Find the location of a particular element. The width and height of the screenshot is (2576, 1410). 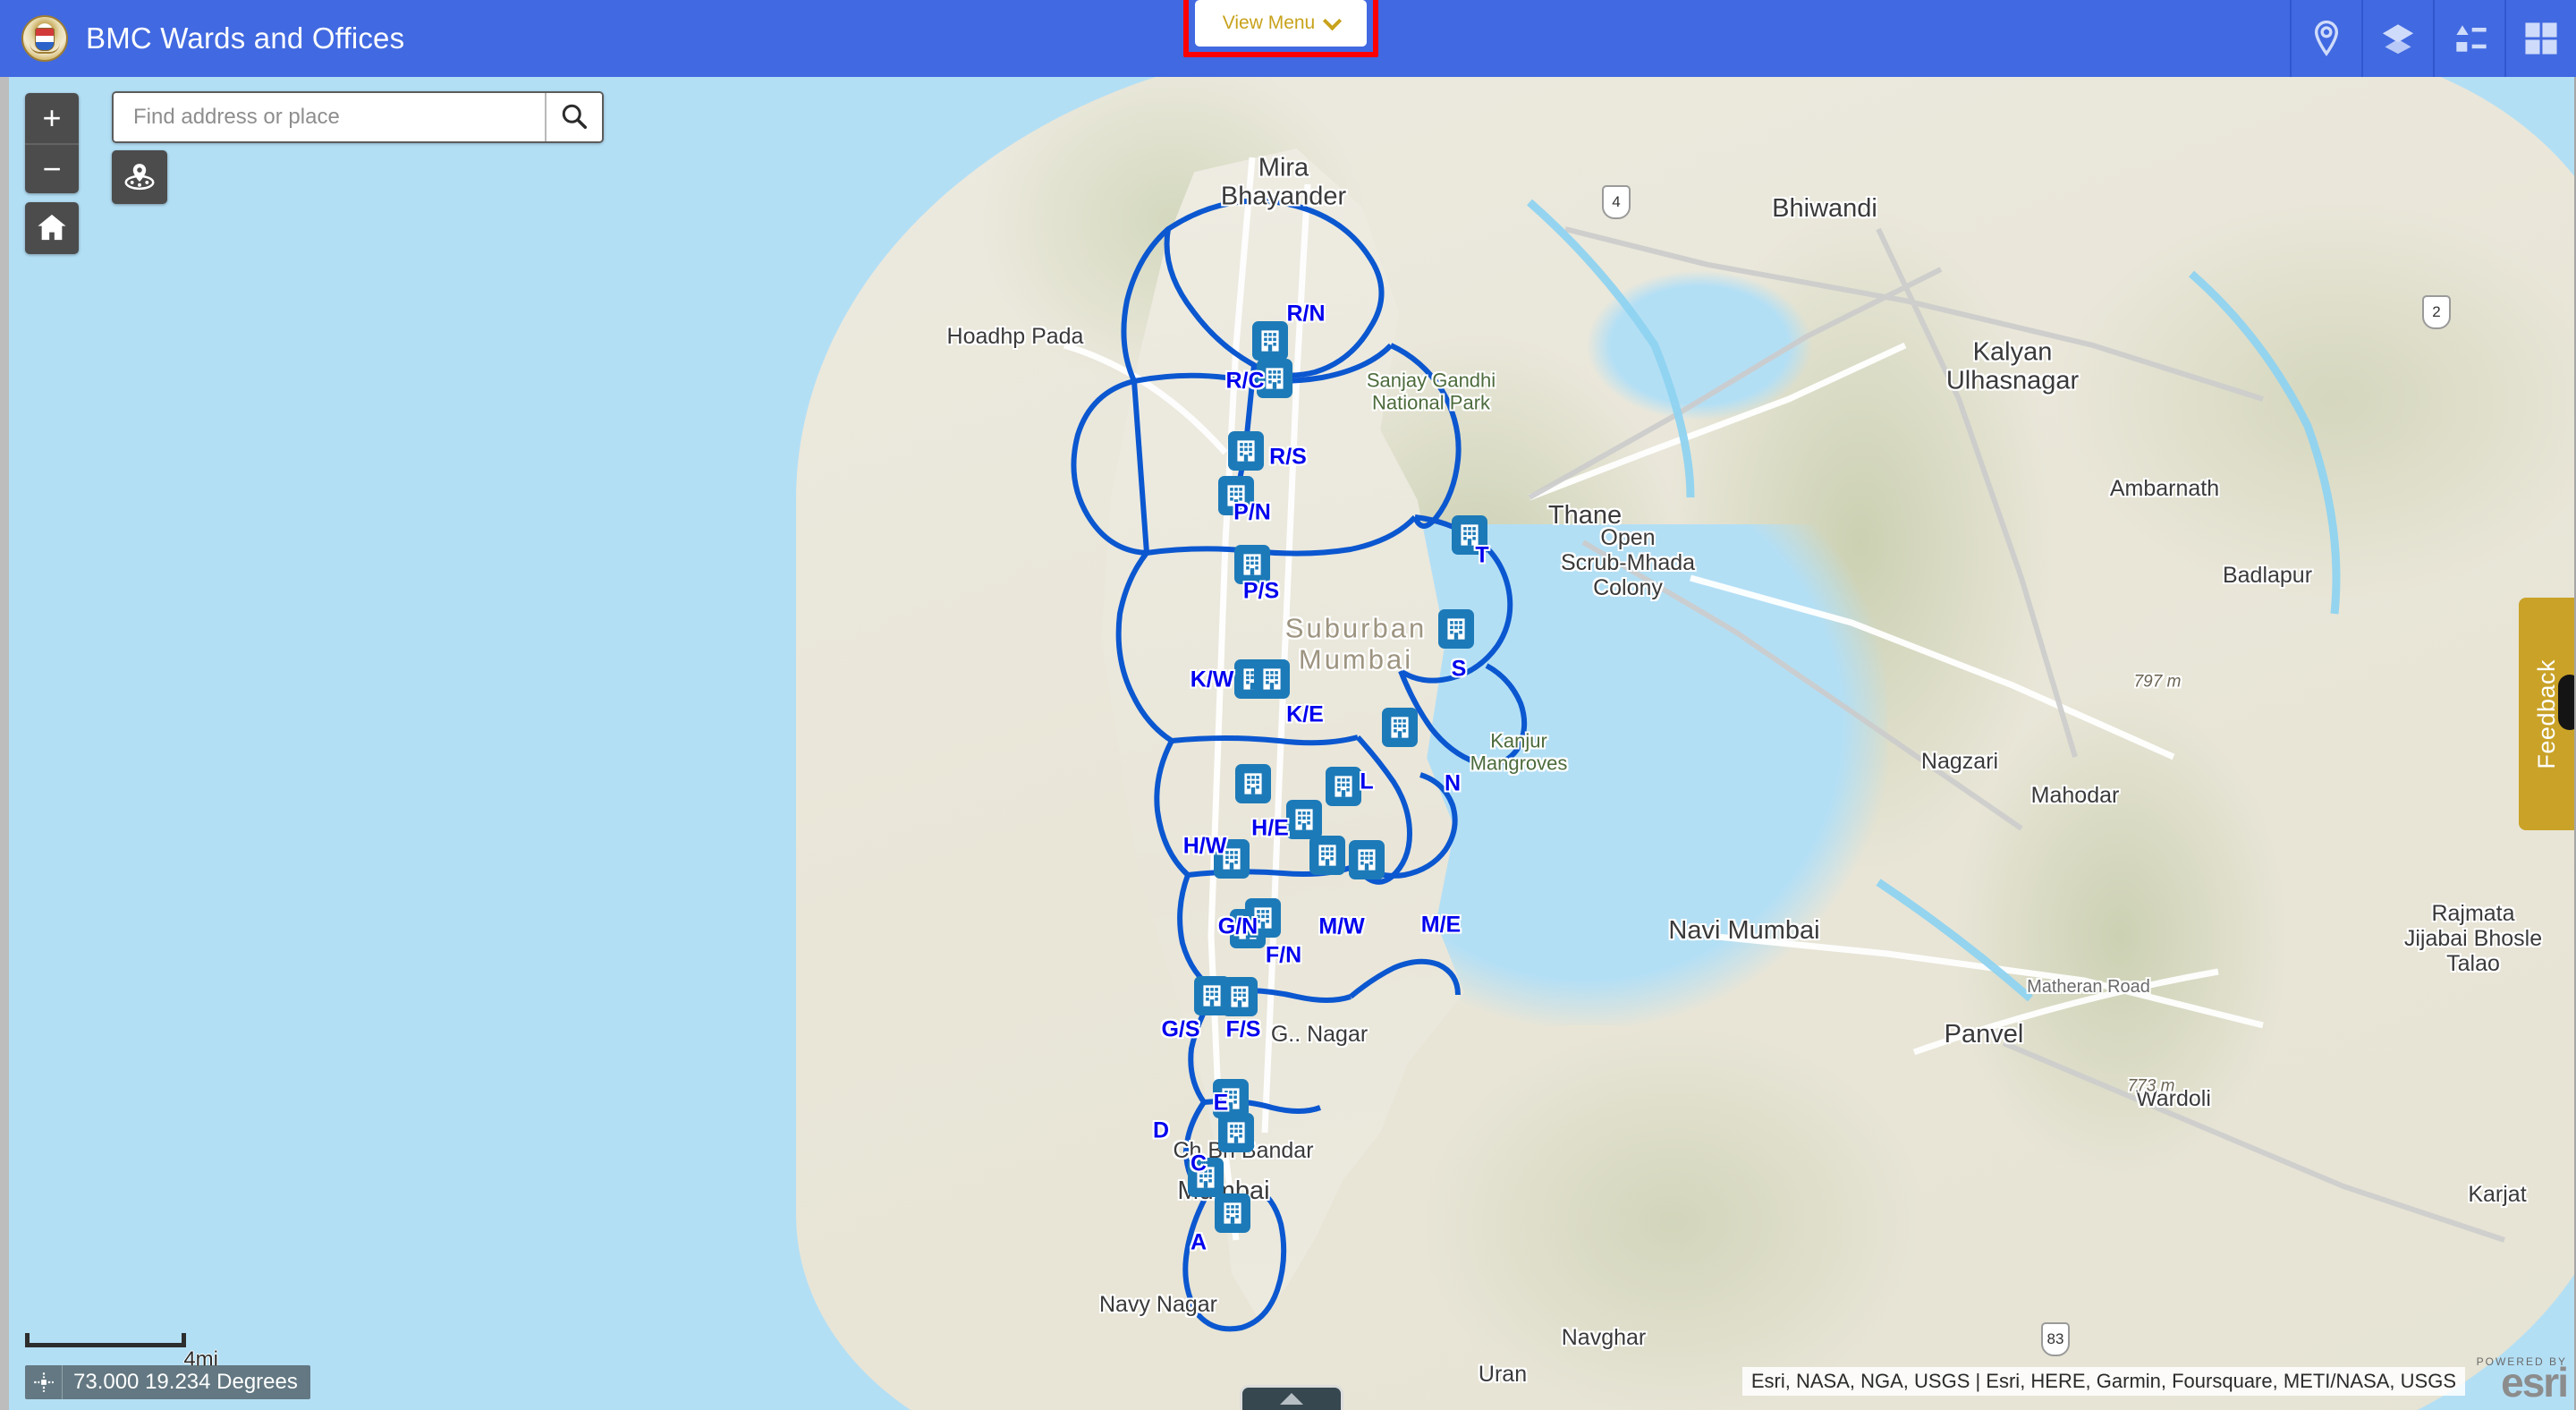

scrollbar-track is located at coordinates (4, 744).